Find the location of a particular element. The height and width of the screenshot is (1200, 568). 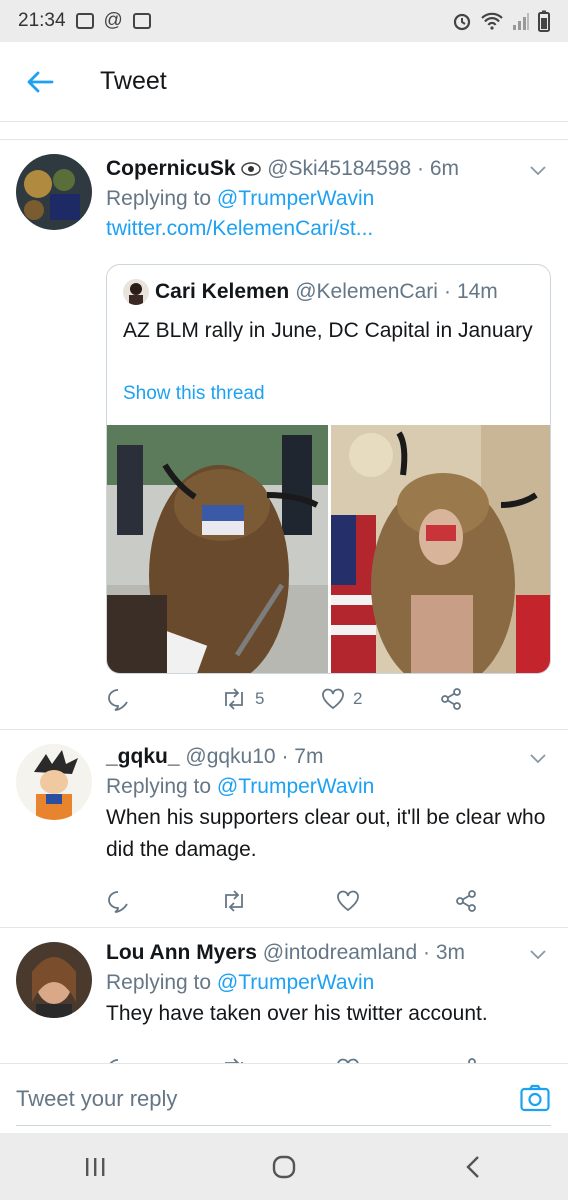

camera-icon is located at coordinates (535, 1098).